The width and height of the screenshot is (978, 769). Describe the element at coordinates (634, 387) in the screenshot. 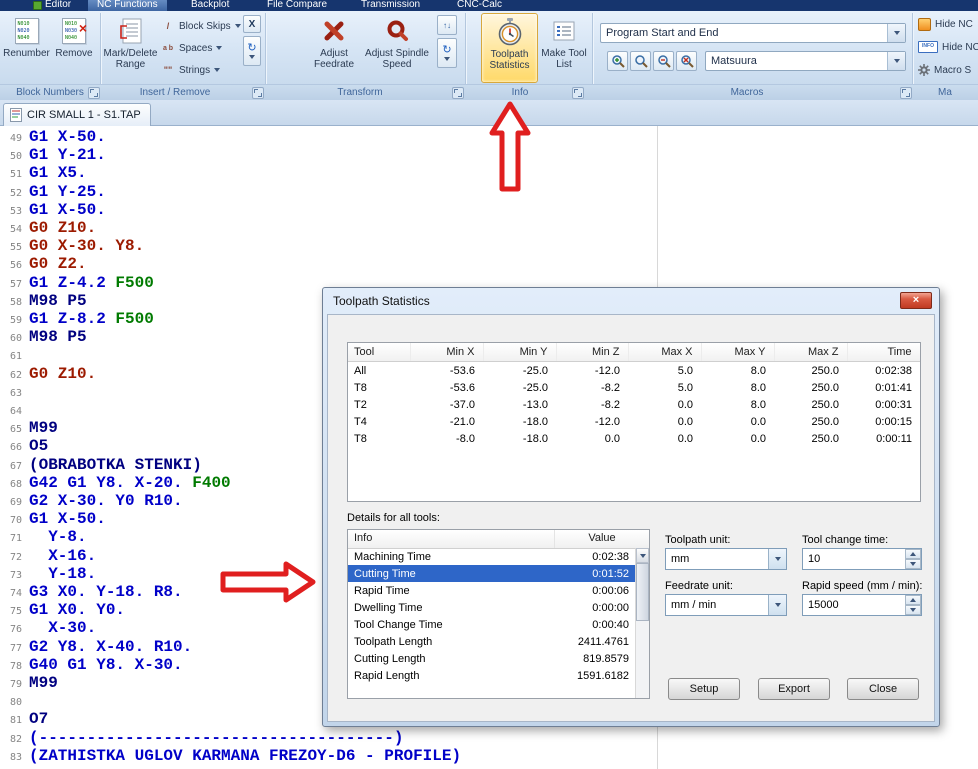

I see `stats-row: T8 -53.6 -25.0 -8.2 5.0 8.0 250.0 0:01:41` at that location.